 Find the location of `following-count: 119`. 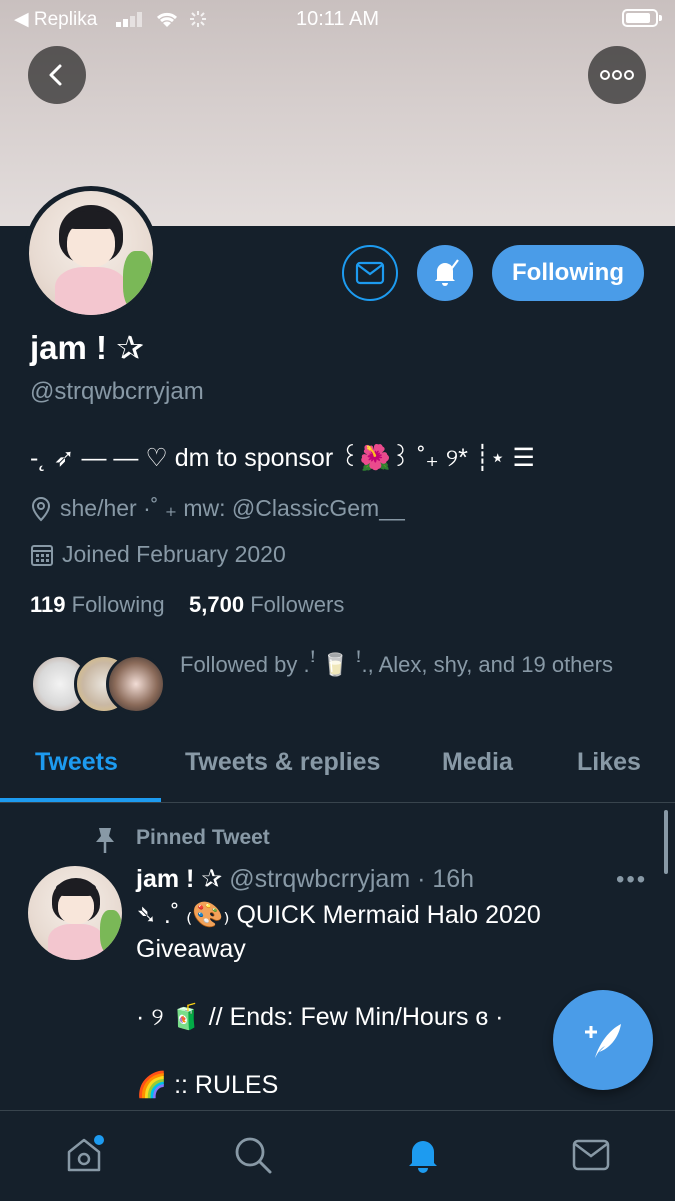

following-count: 119 is located at coordinates (48, 604).